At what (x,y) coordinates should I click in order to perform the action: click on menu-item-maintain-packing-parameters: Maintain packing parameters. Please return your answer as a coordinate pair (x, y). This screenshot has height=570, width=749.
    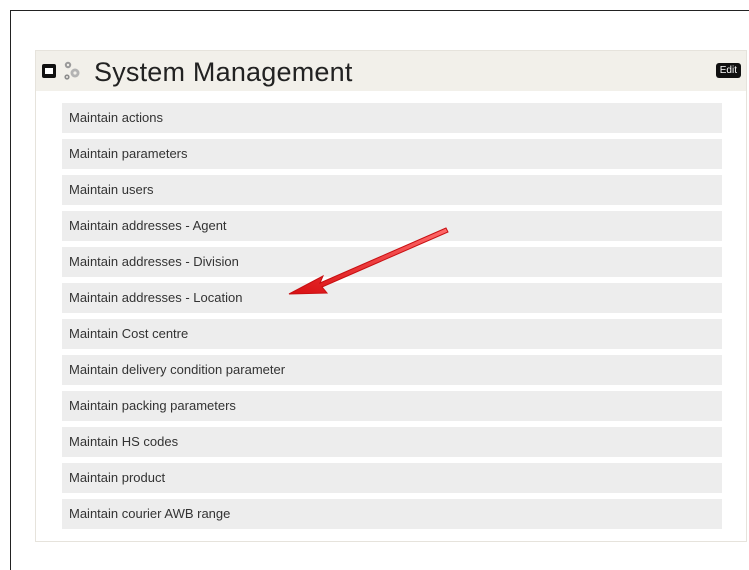
    Looking at the image, I should click on (392, 406).